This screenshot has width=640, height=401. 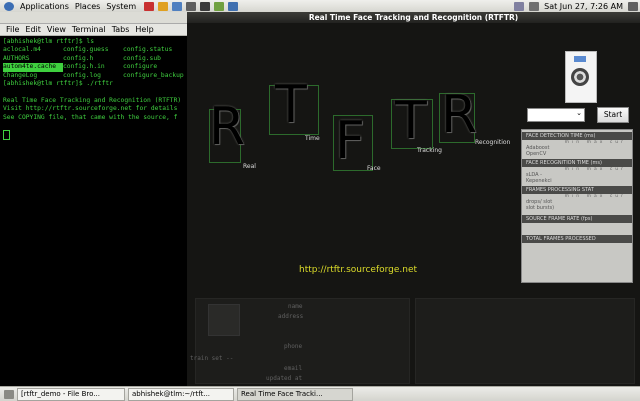 I want to click on start-button: Start, so click(x=613, y=115).